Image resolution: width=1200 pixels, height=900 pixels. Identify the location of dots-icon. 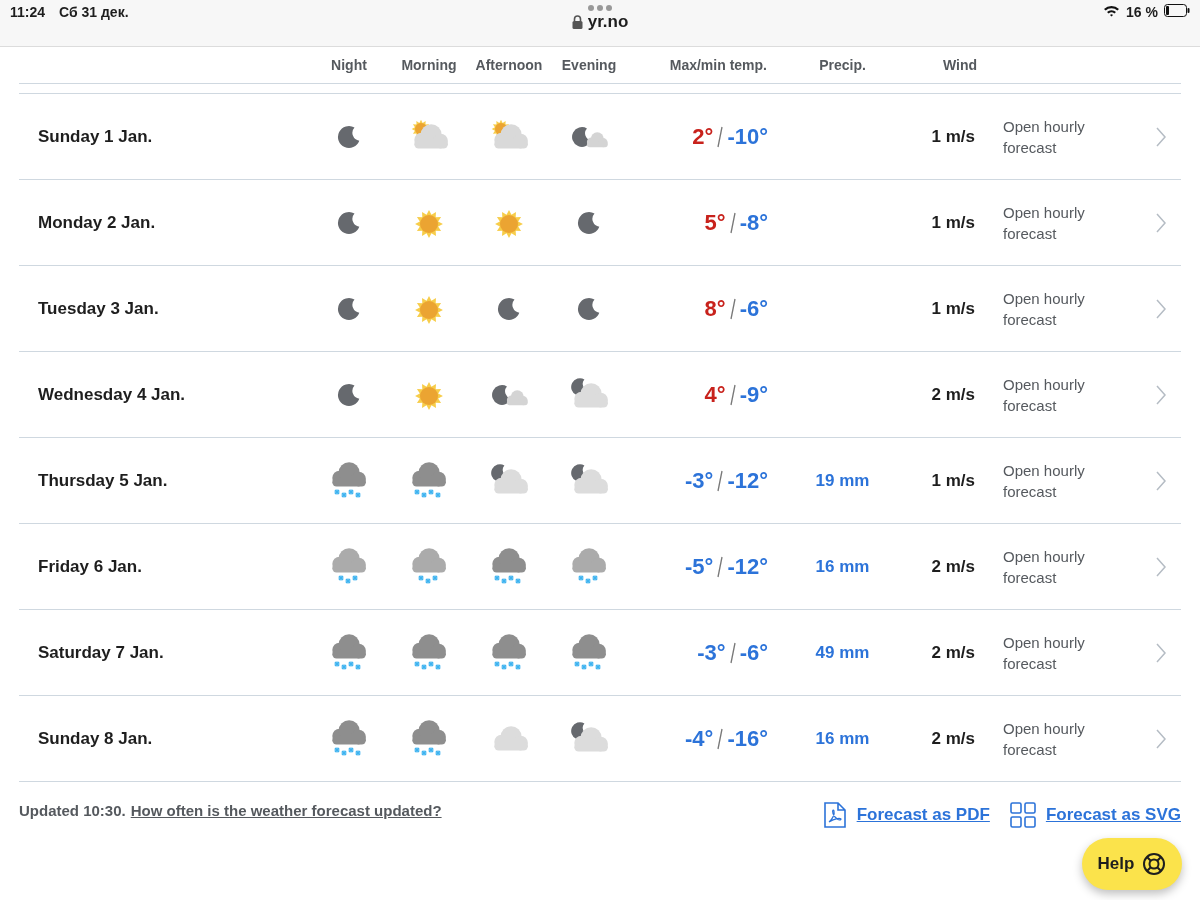
(600, 8).